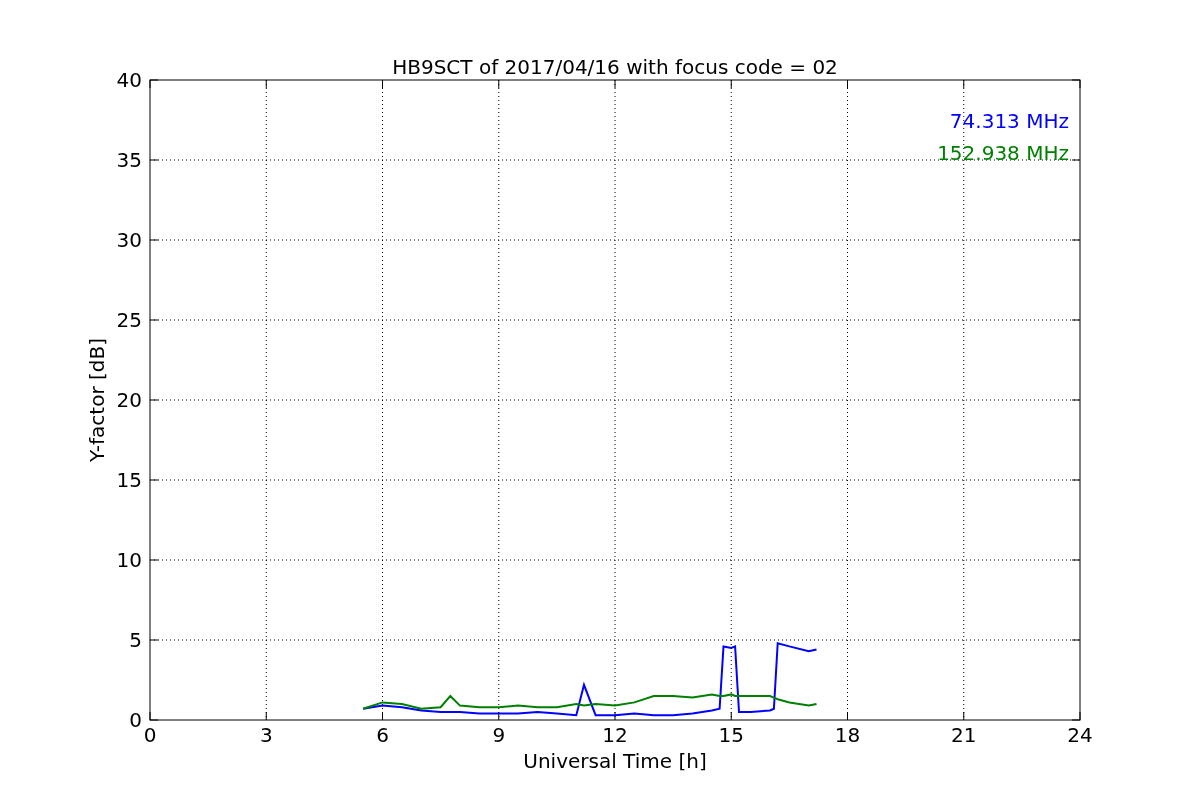 The height and width of the screenshot is (800, 1200). I want to click on x-axis-label: Universal Time [h], so click(615, 761).